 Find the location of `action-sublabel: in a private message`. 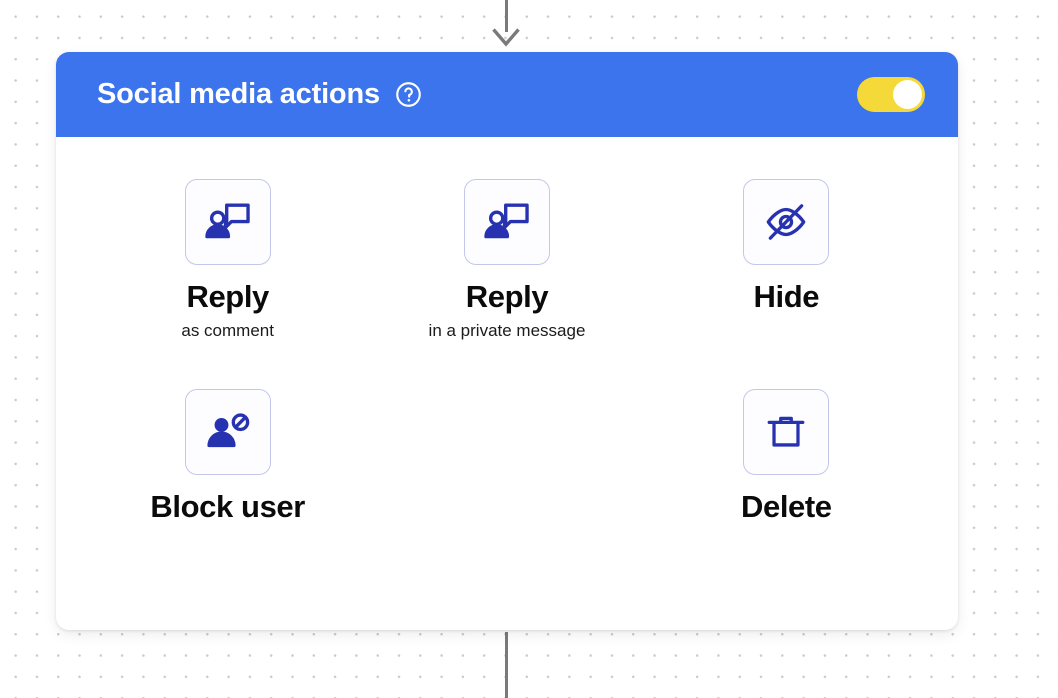

action-sublabel: in a private message is located at coordinates (507, 330).